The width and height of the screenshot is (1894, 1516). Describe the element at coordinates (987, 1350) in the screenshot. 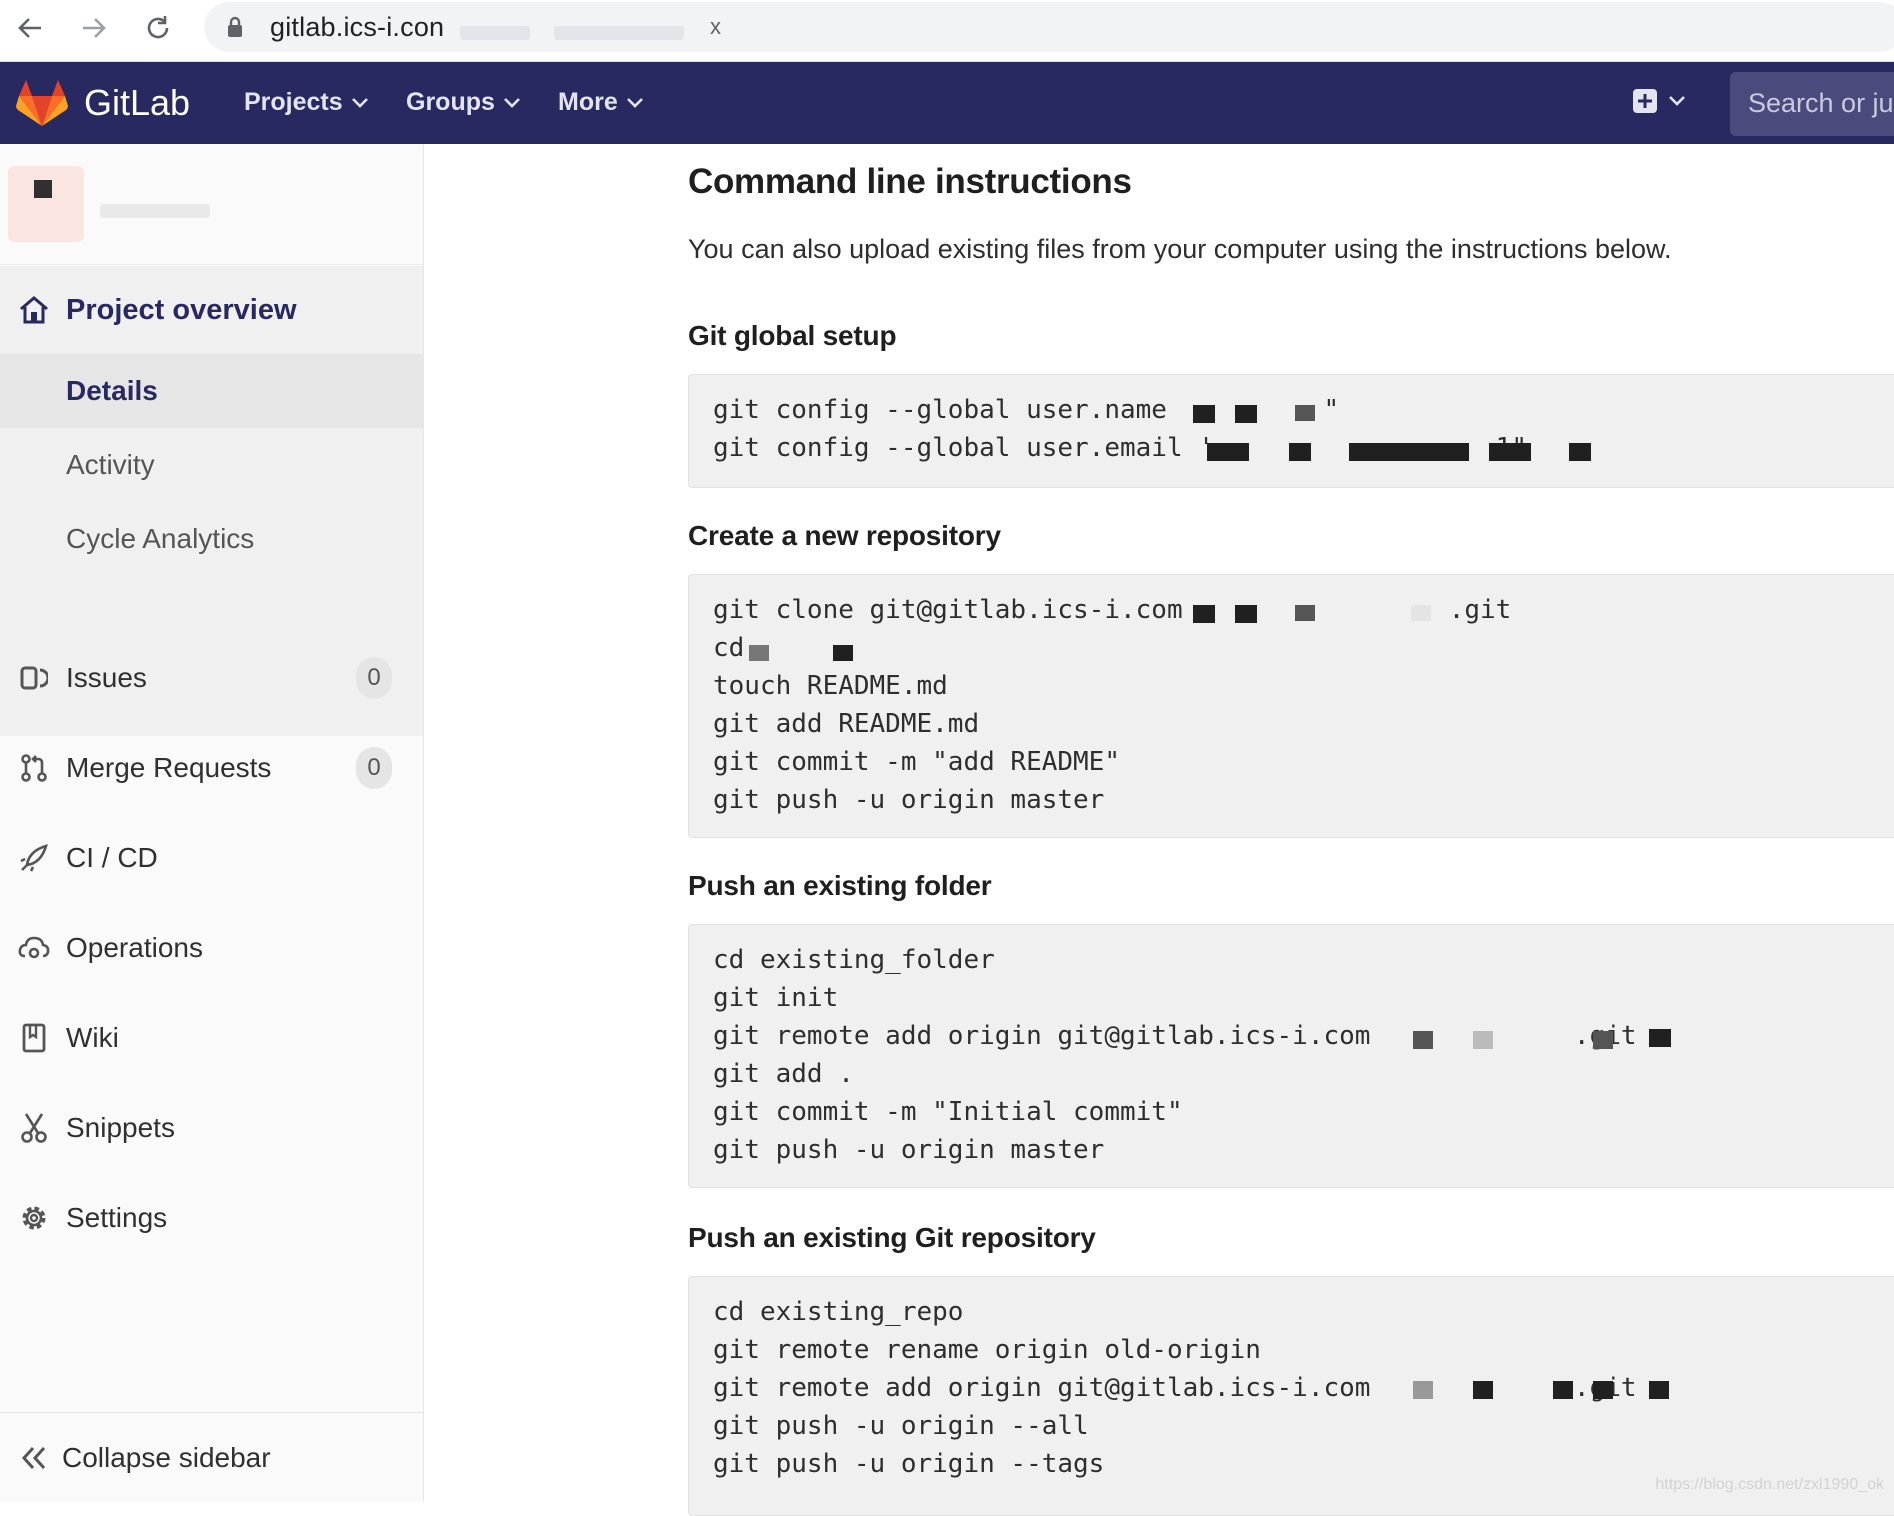

I see `code-line: git remote rename origin old-origin` at that location.